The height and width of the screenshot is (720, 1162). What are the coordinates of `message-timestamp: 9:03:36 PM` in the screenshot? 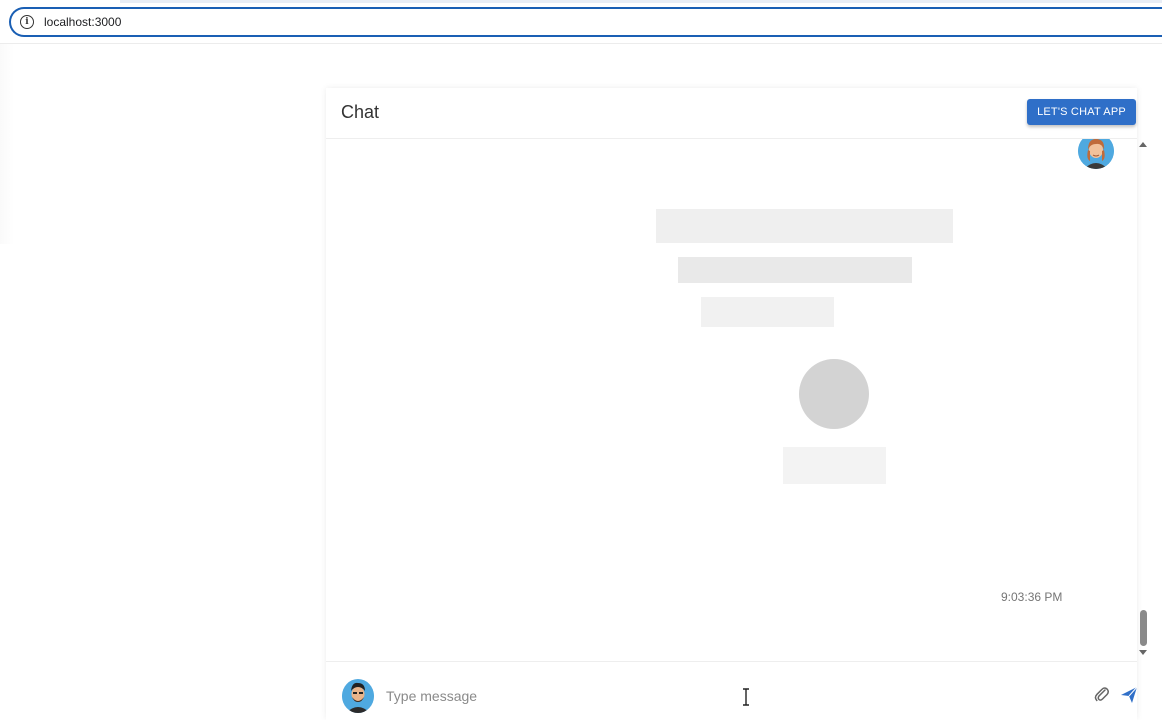 It's located at (1032, 597).